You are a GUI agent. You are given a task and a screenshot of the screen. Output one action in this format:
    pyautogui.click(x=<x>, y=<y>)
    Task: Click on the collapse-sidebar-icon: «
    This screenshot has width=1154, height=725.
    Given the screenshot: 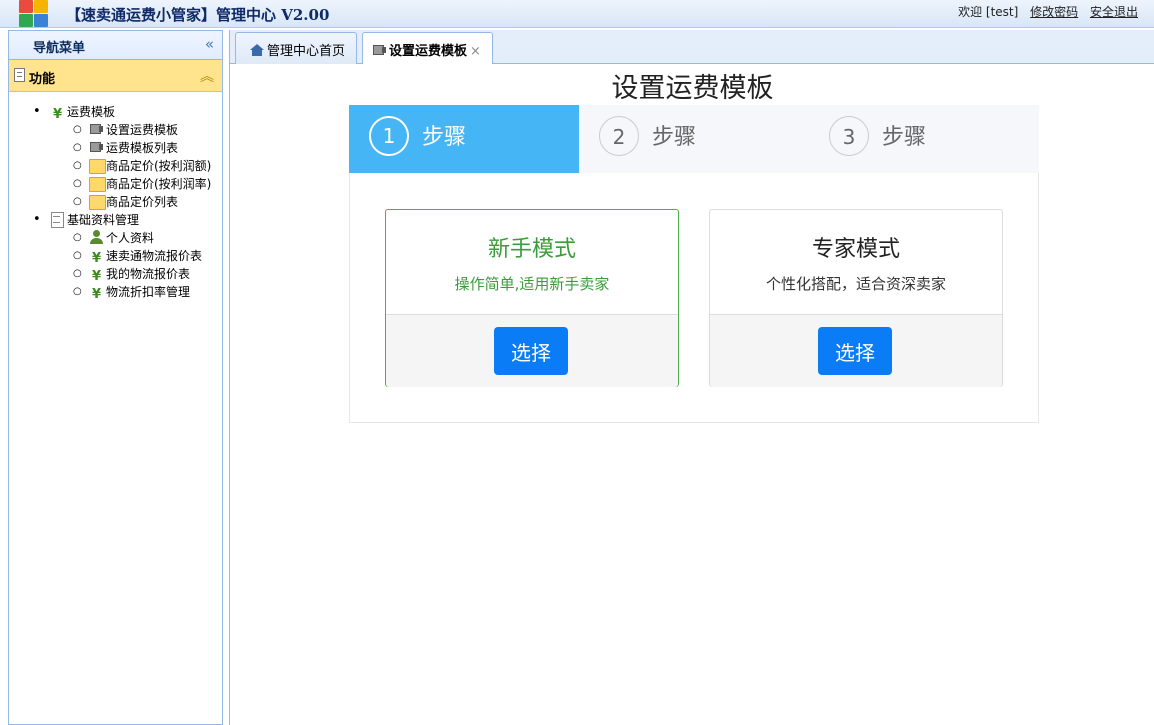 What is the action you would take?
    pyautogui.click(x=209, y=44)
    